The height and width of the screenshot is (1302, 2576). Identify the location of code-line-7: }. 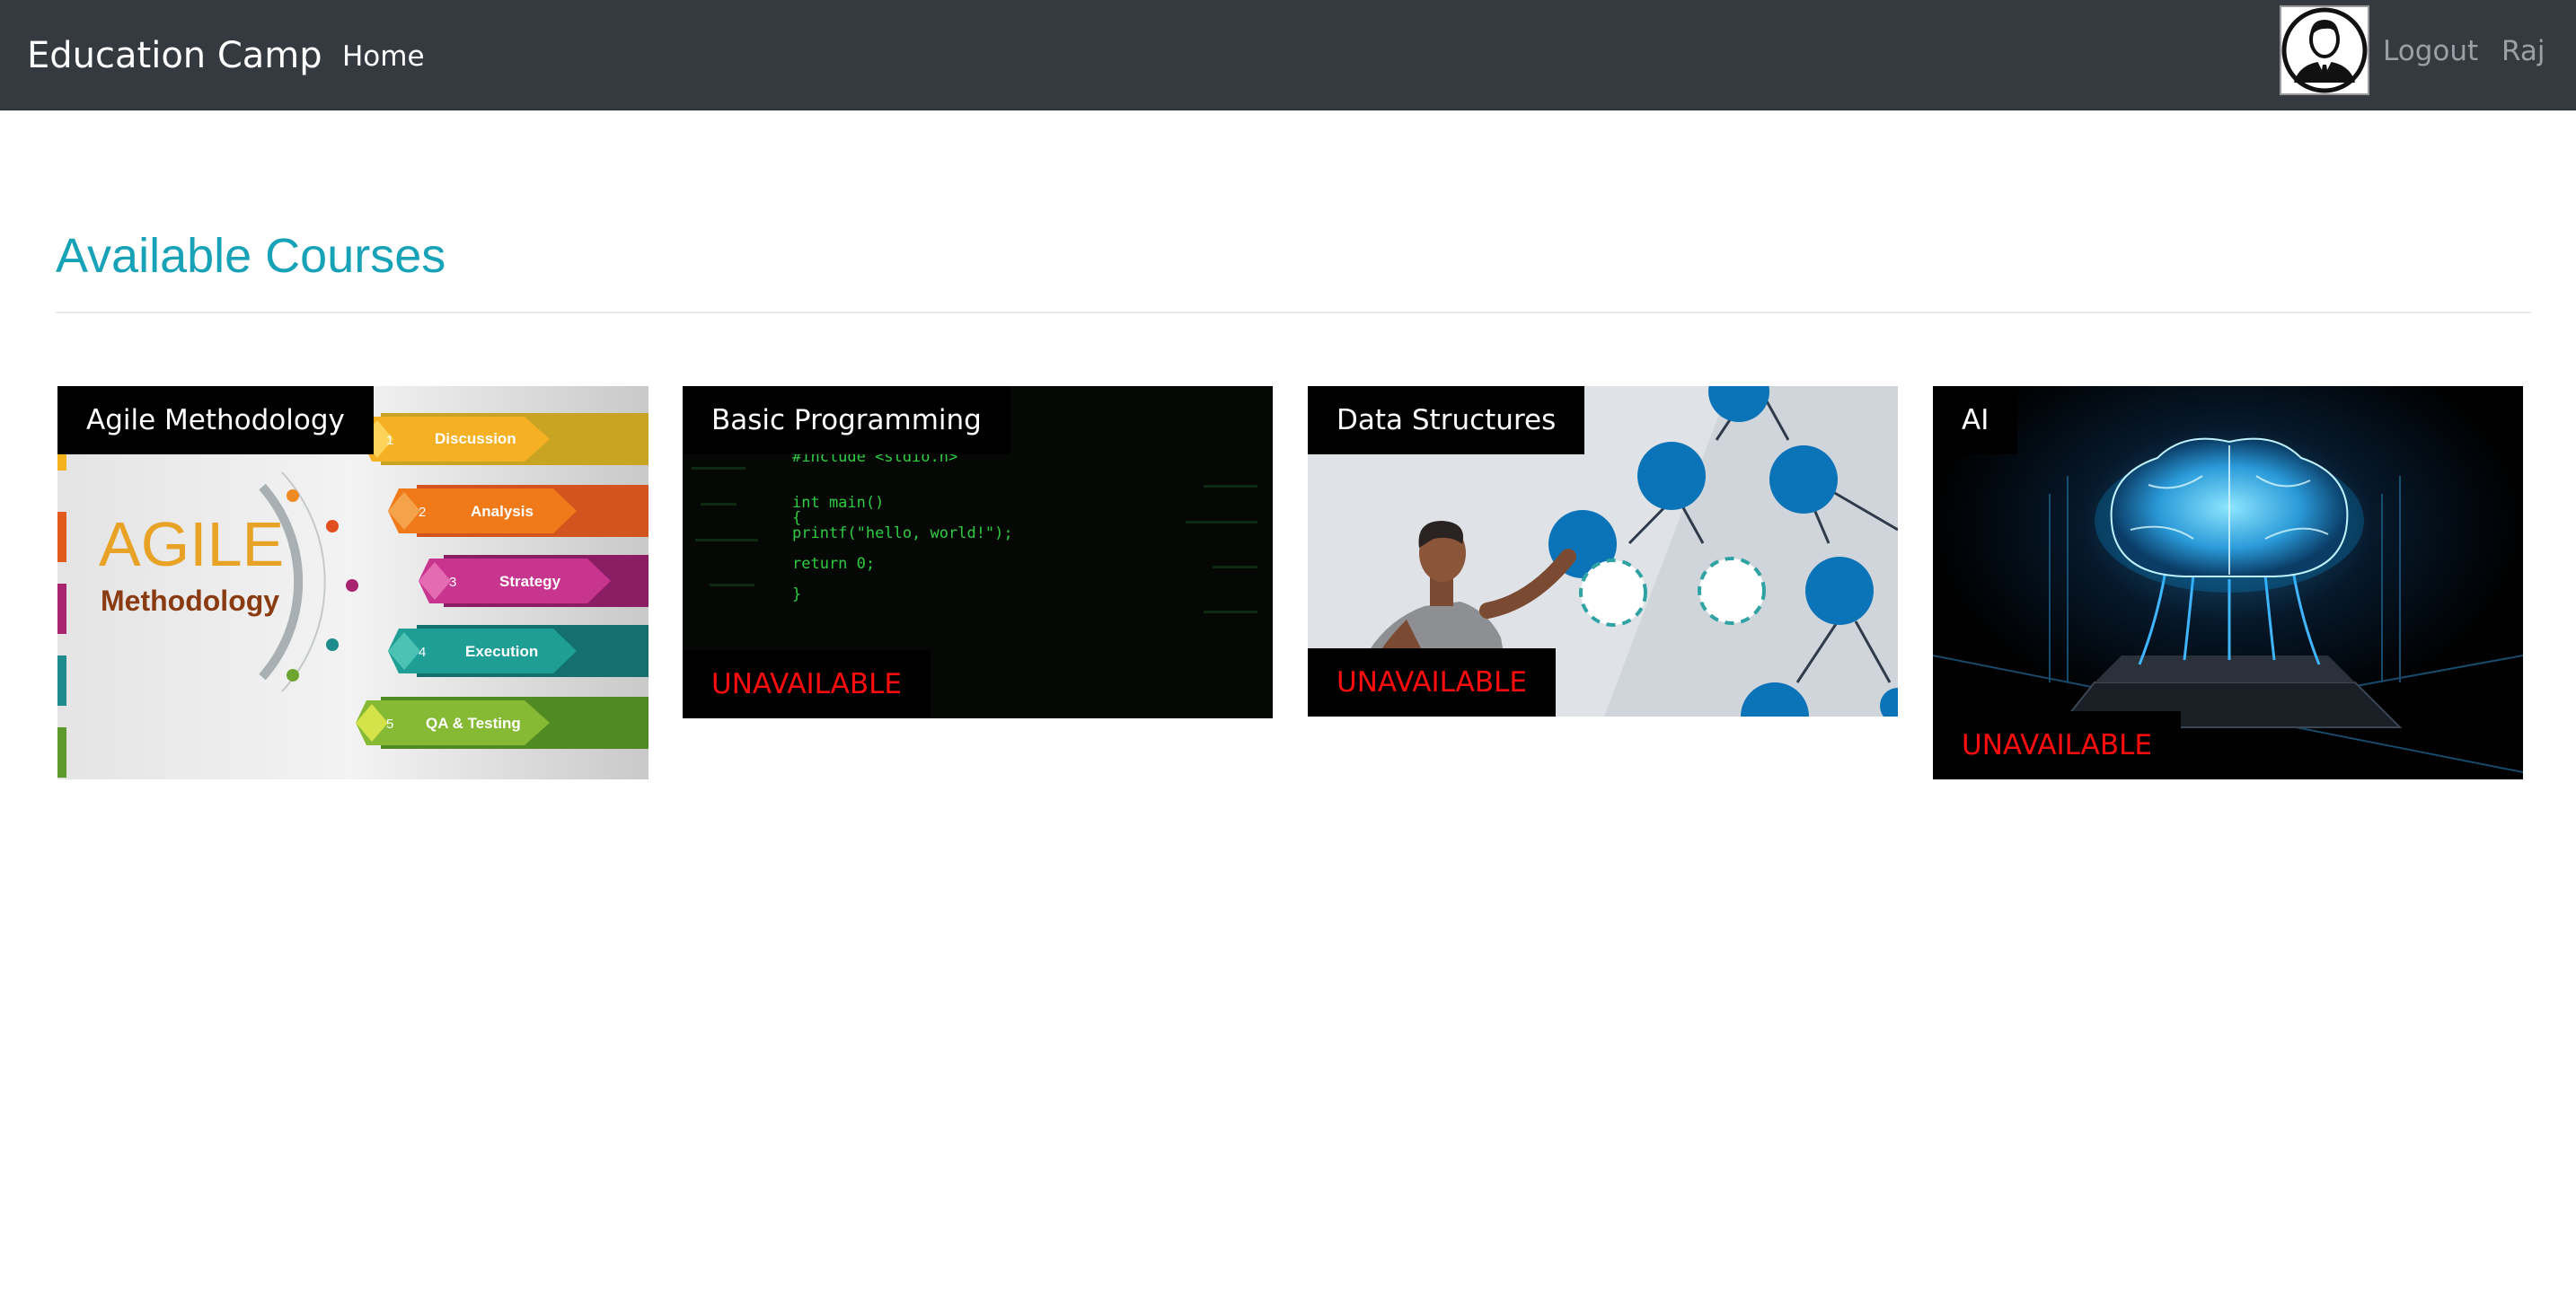
(796, 594).